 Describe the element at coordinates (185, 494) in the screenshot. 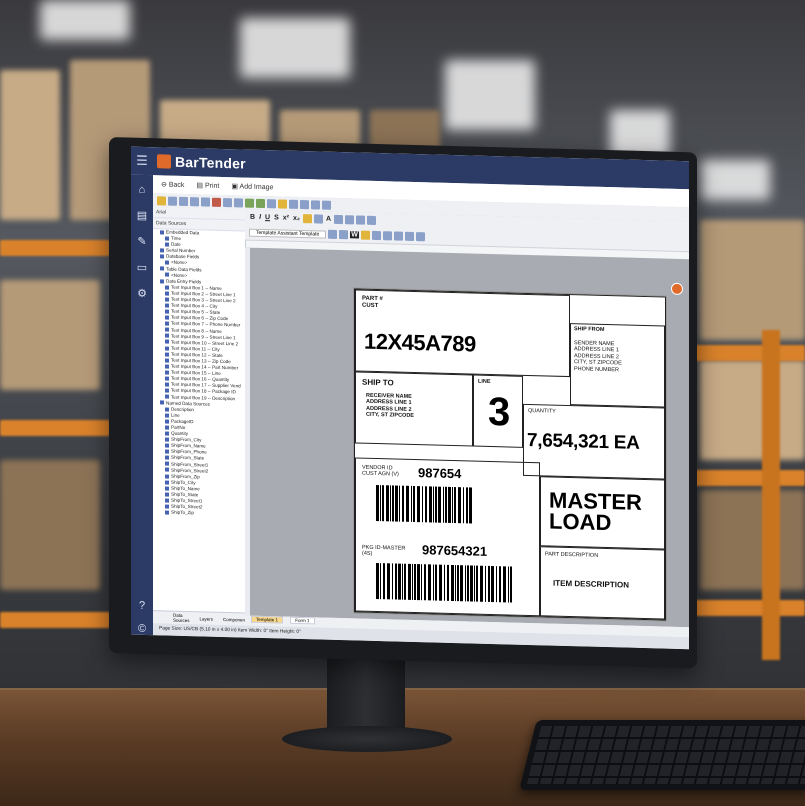

I see `tree-item-label: ShipTo_State` at that location.